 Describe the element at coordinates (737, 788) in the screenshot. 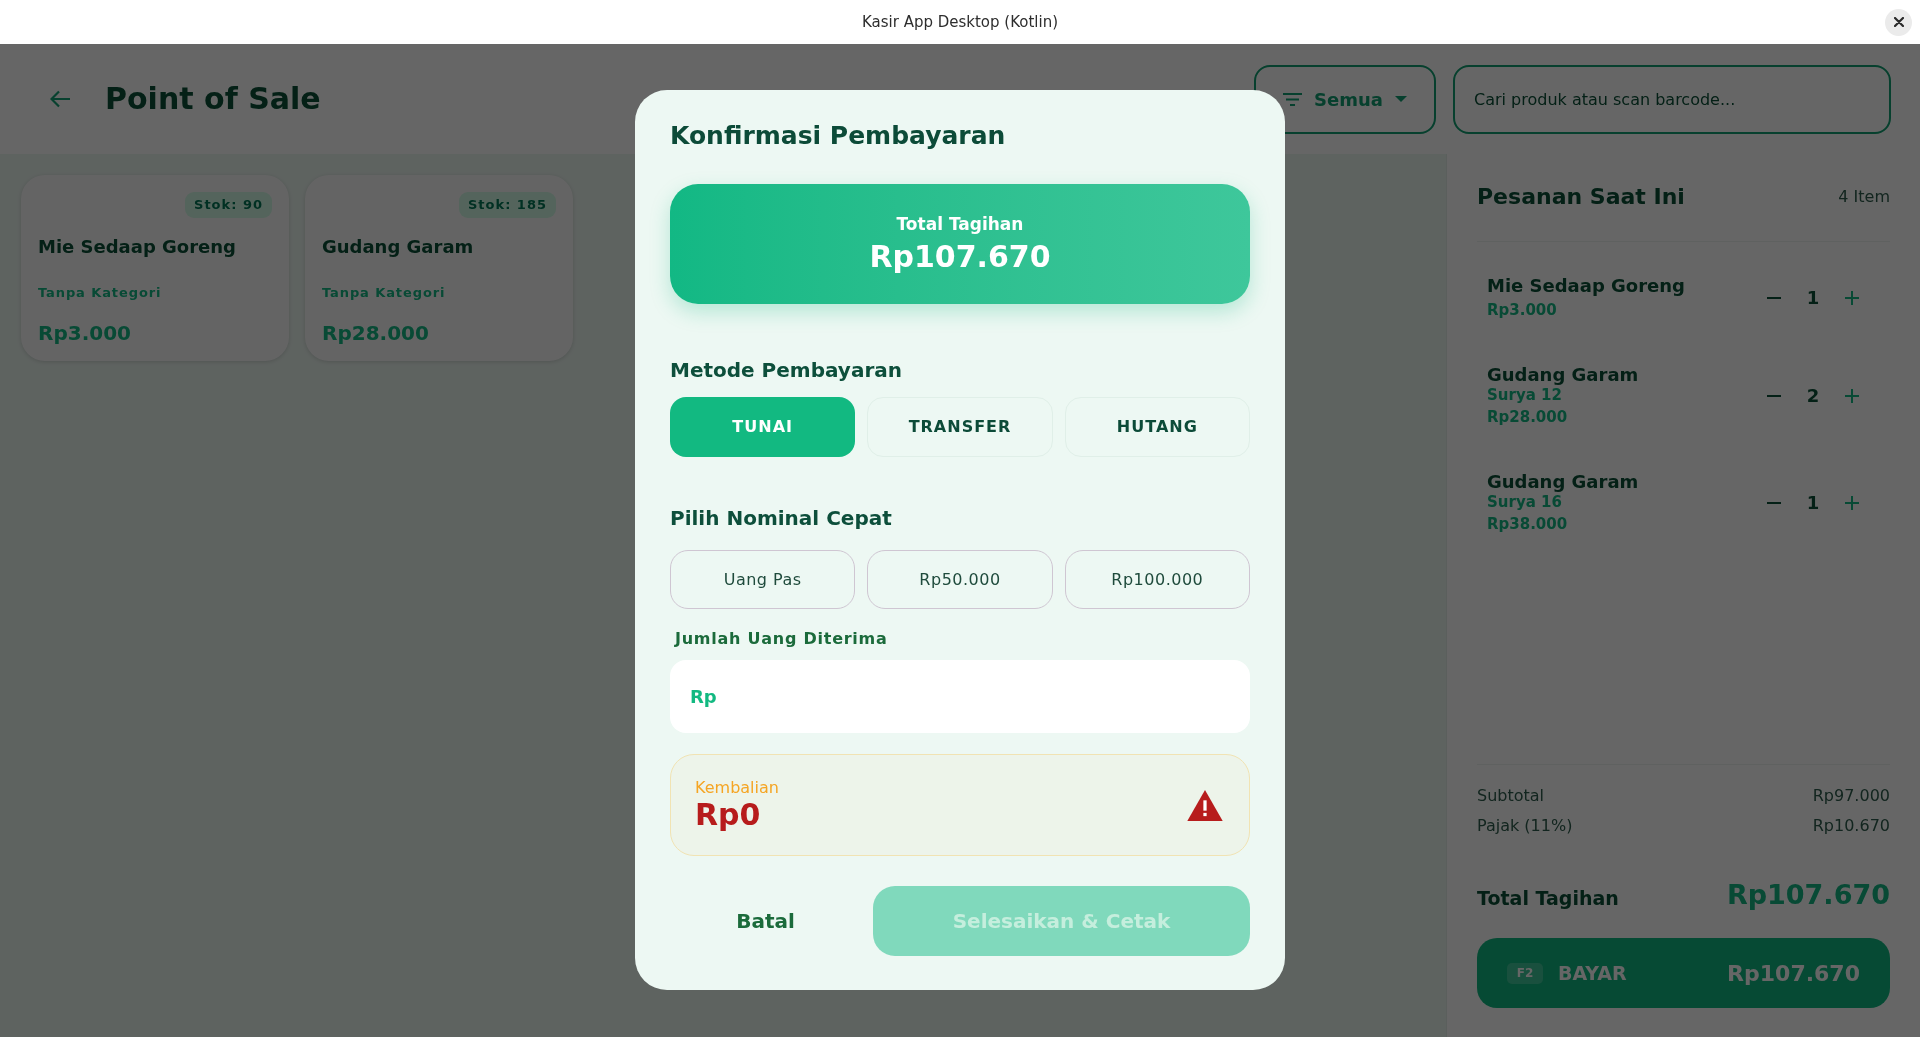

I see `change-label: Kembalian` at that location.